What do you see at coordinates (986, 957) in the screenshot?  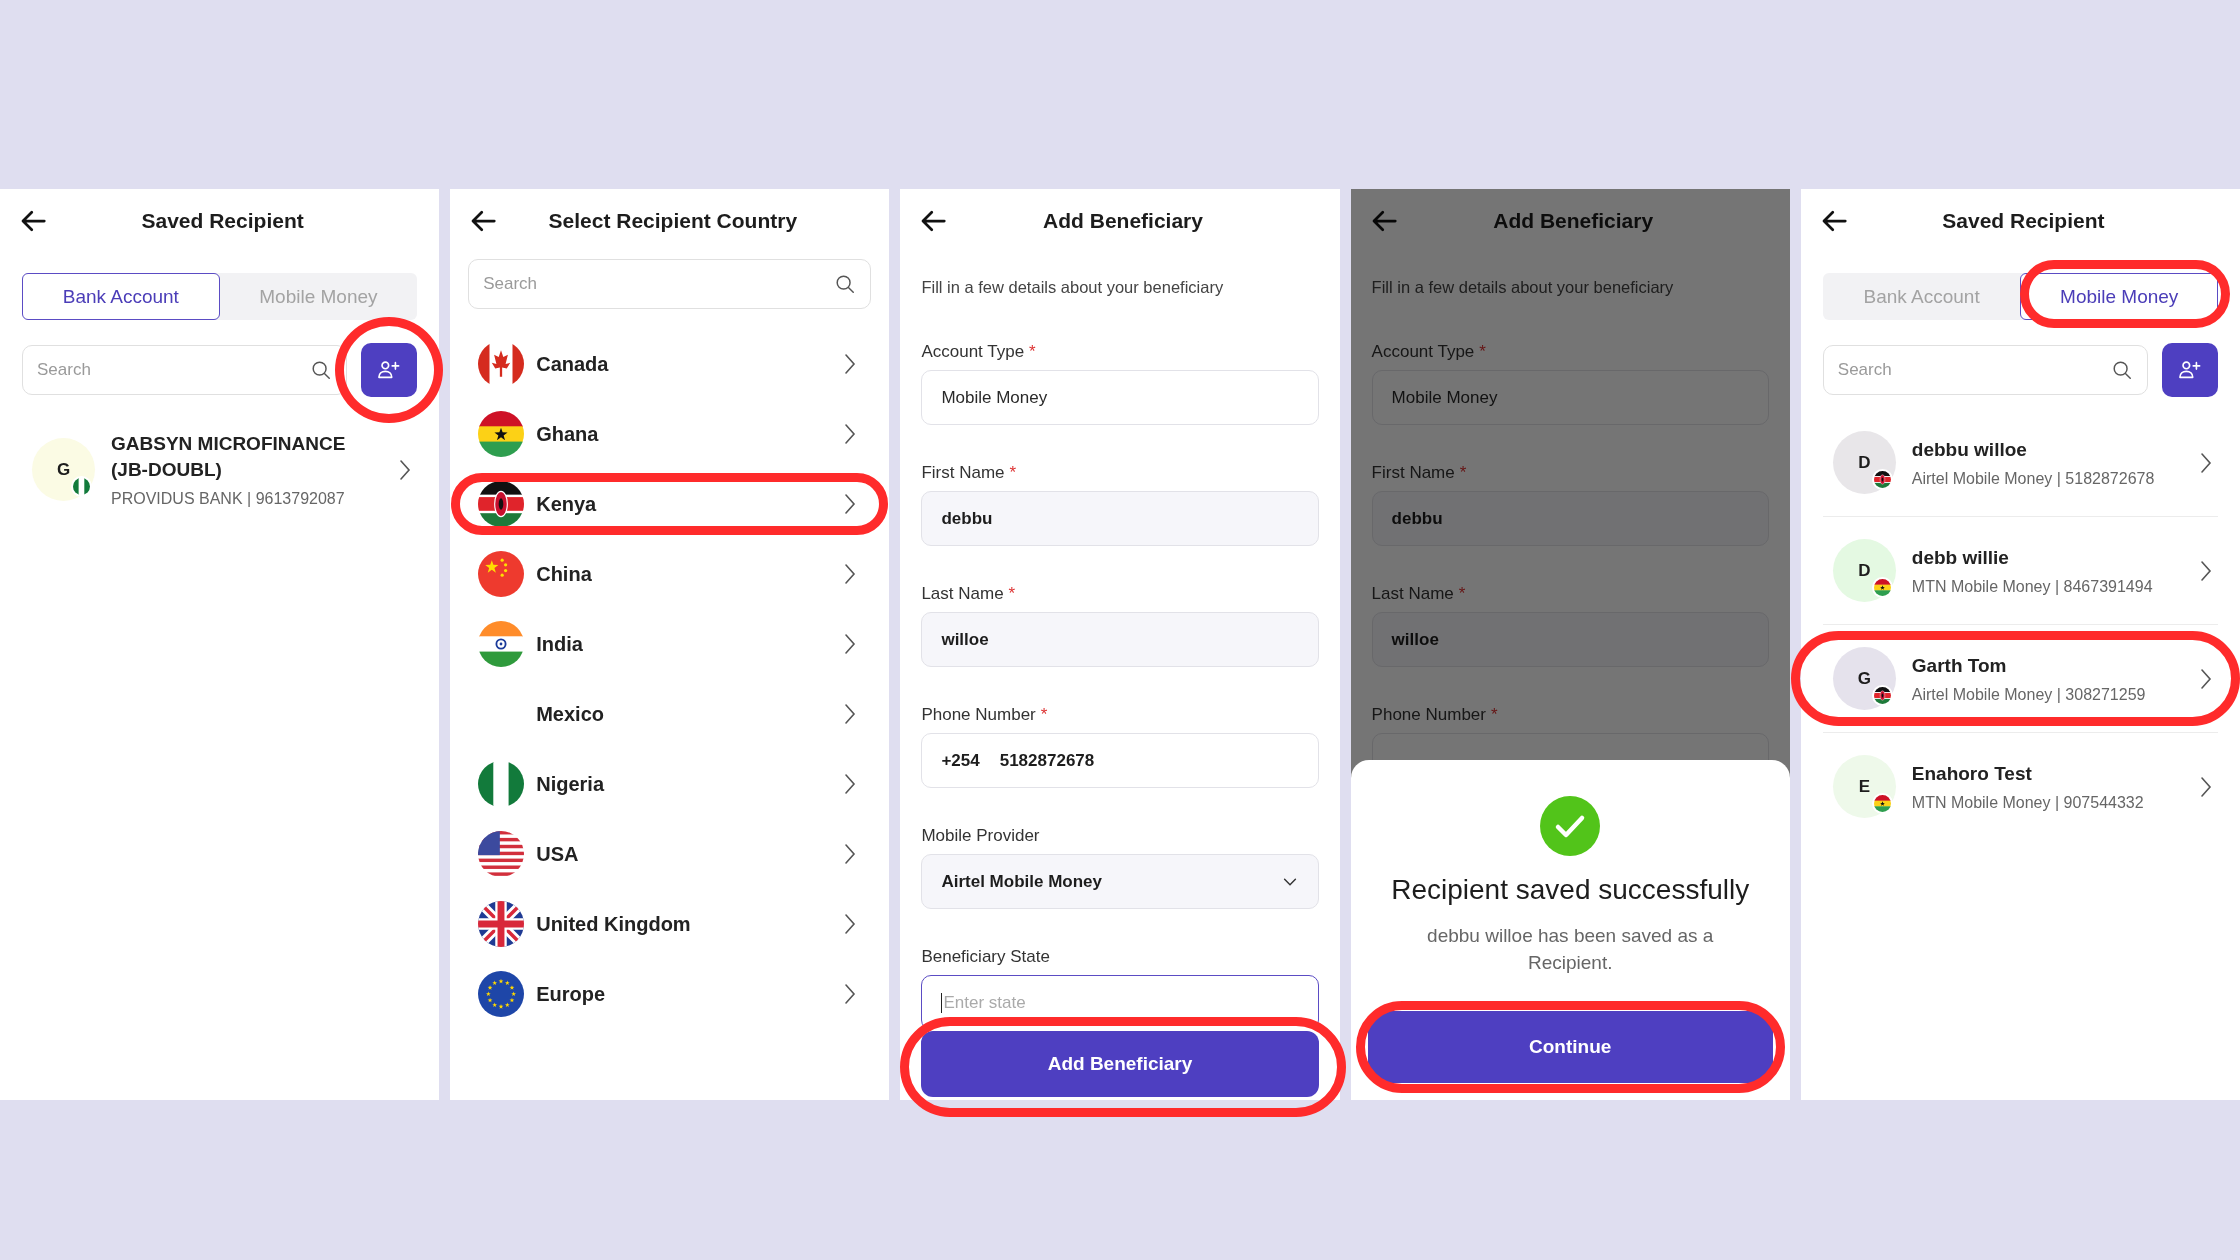 I see `field-label: Beneficiary State` at bounding box center [986, 957].